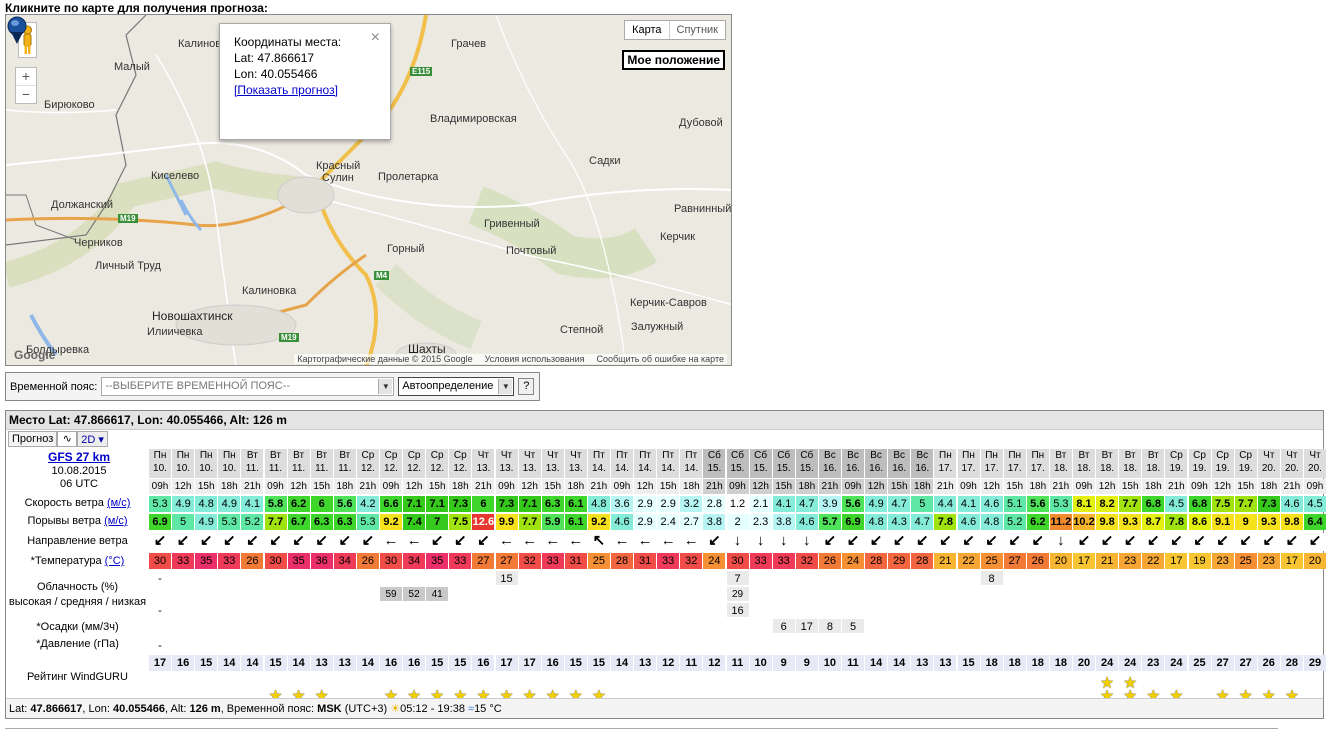 This screenshot has height=730, width=1331. What do you see at coordinates (512, 224) in the screenshot?
I see `map-city: Гривенный` at bounding box center [512, 224].